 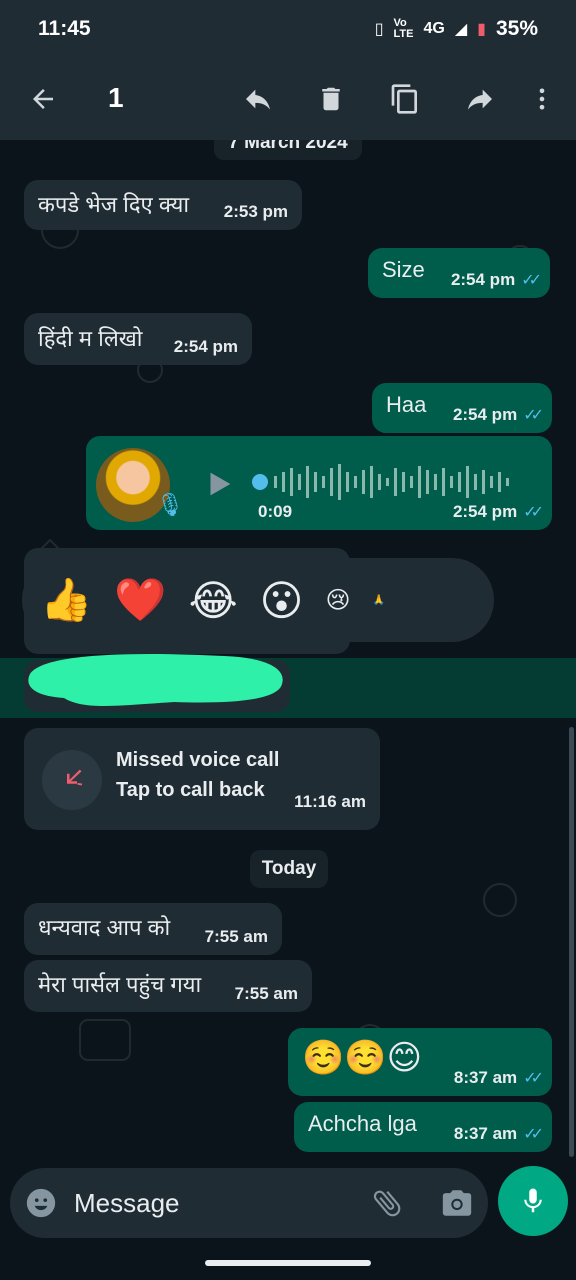 I want to click on missed-call-title: Missed voice call, so click(x=198, y=760).